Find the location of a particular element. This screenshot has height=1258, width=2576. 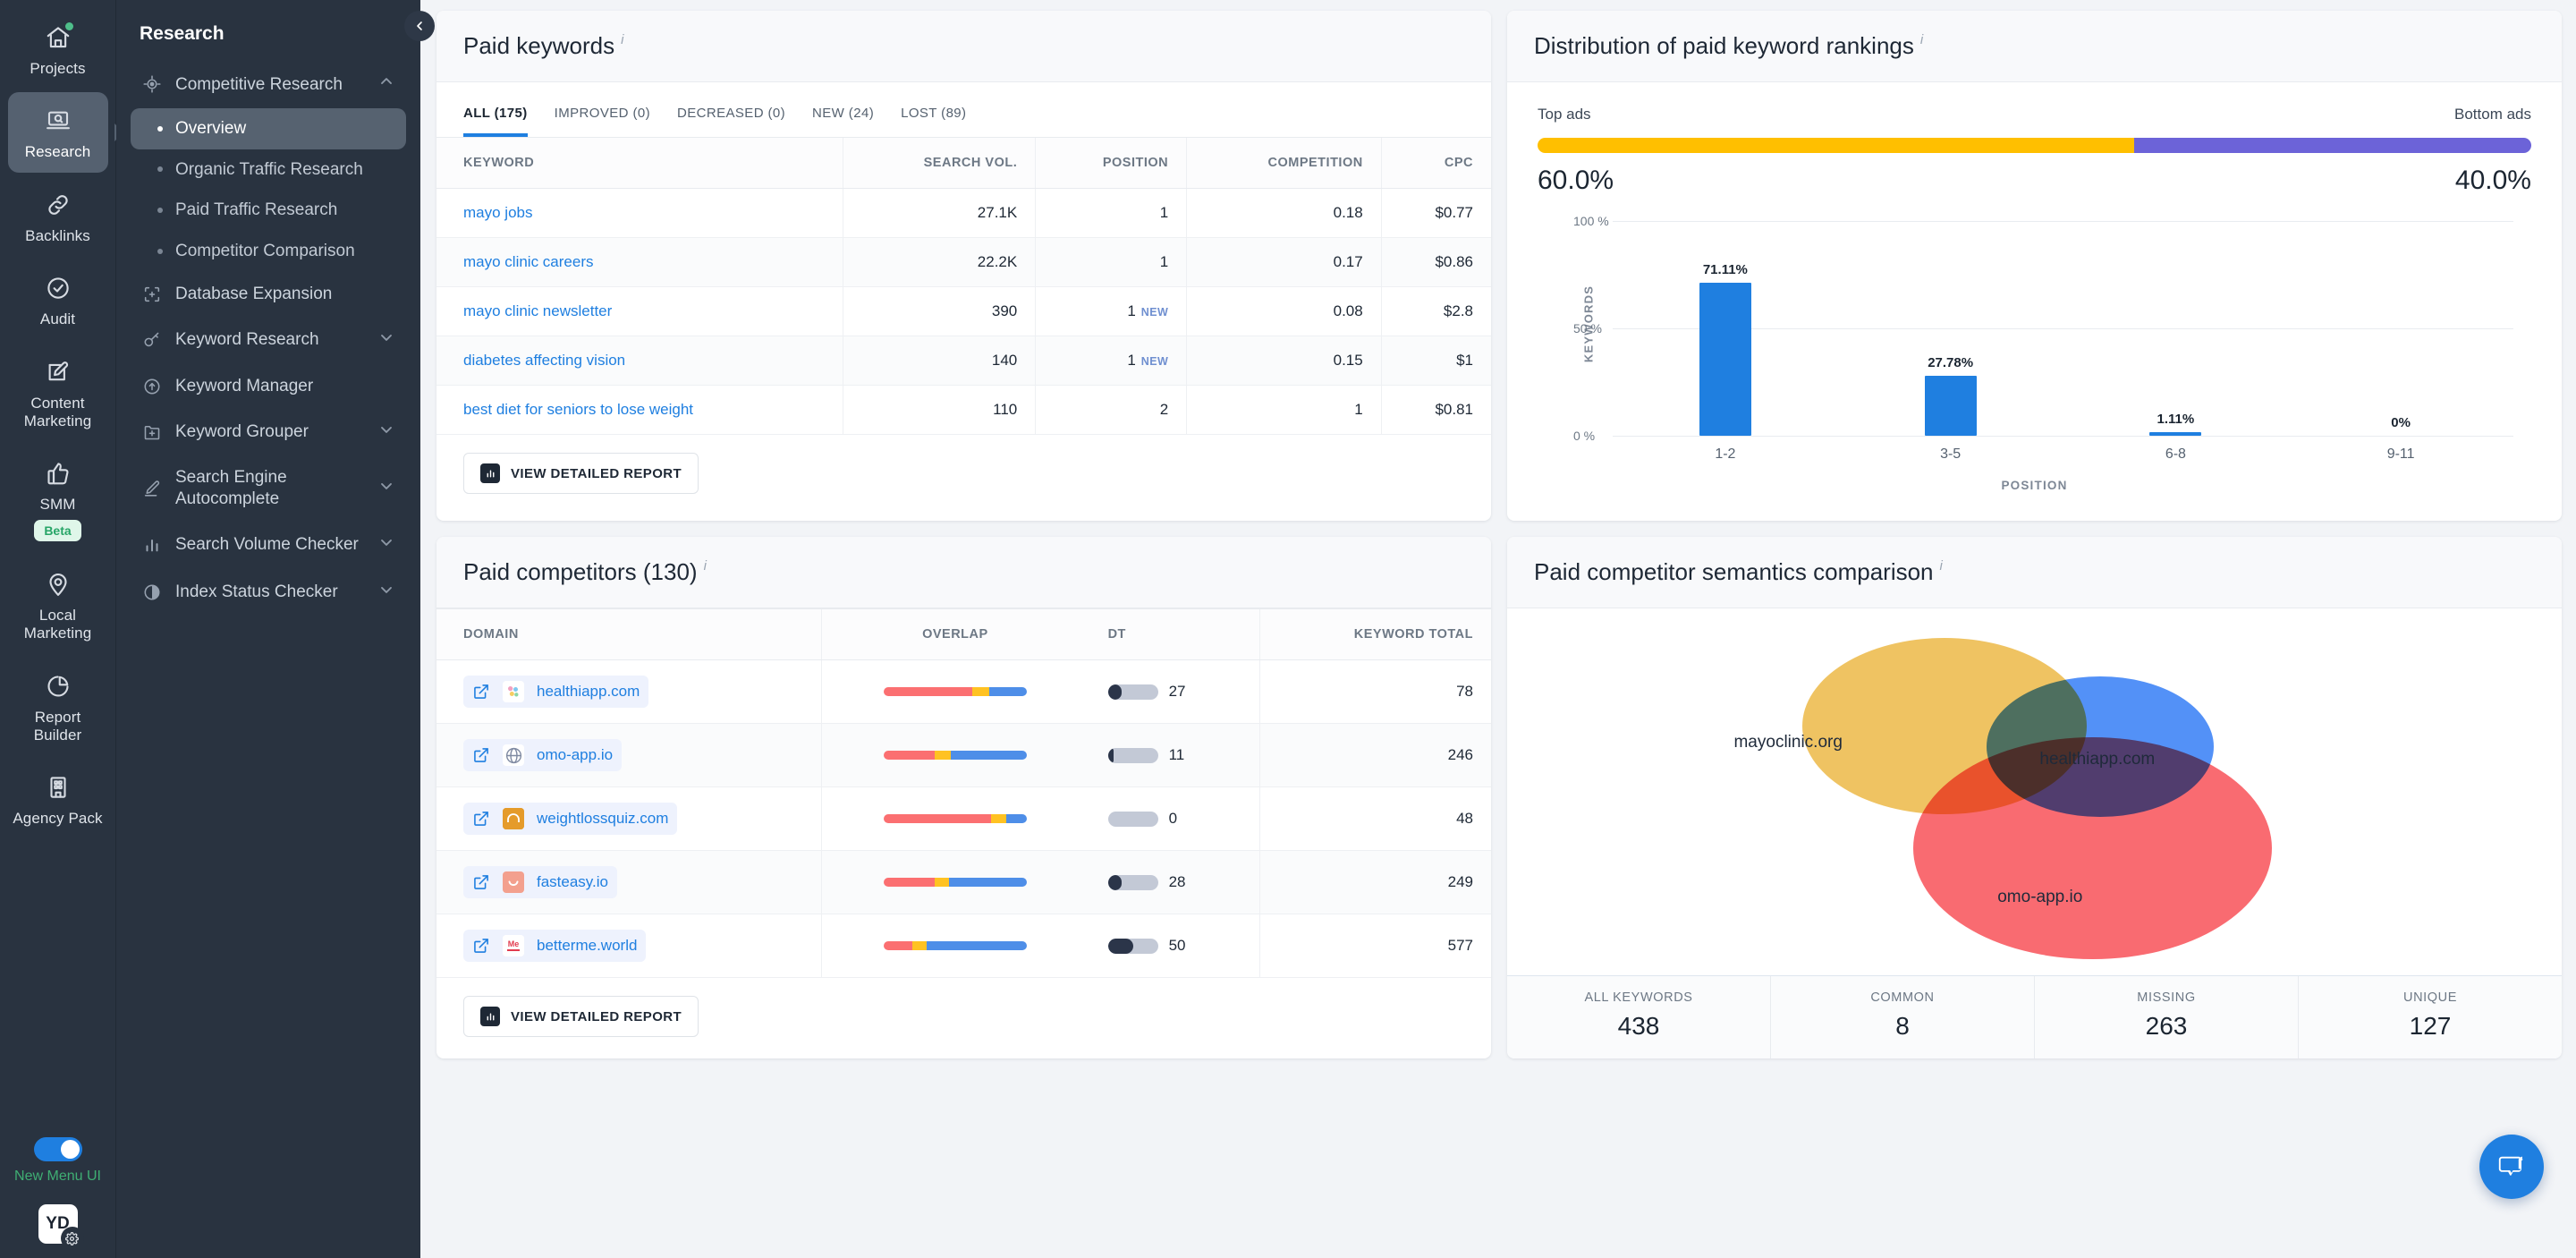

domain-link: omo-app.io is located at coordinates (543, 755).